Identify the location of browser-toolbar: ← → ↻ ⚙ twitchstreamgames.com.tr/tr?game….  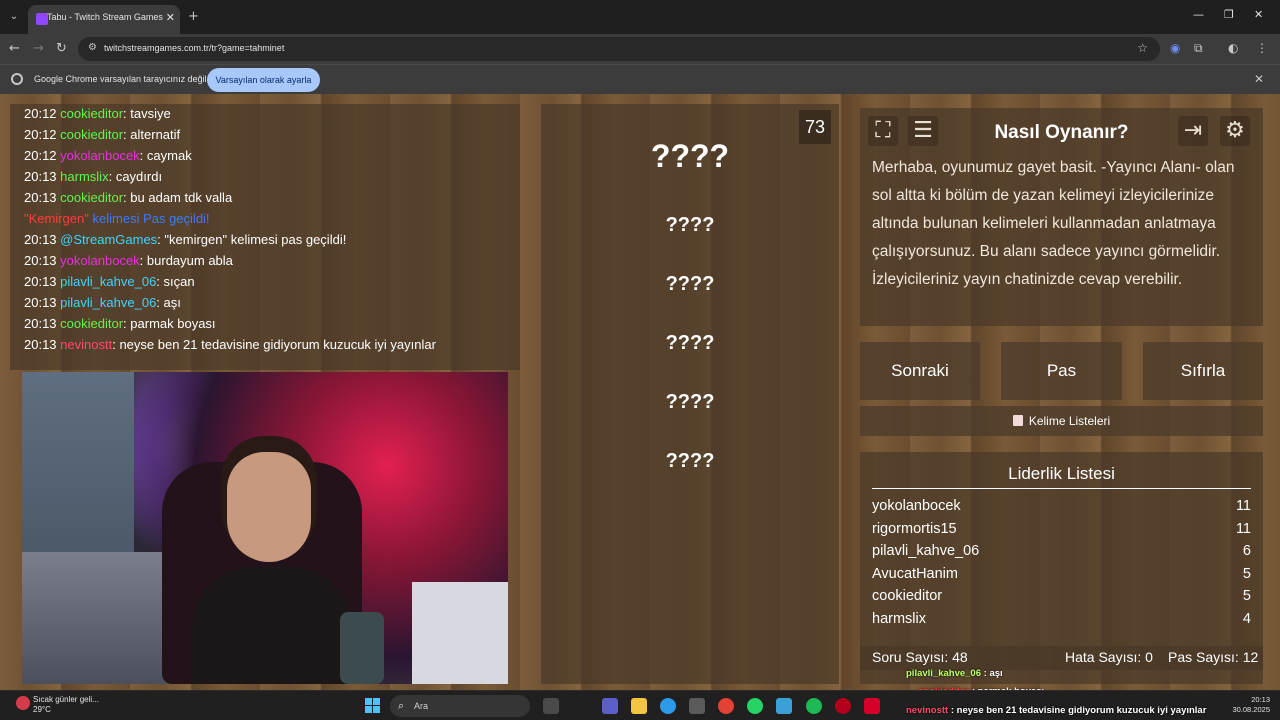
(640, 49).